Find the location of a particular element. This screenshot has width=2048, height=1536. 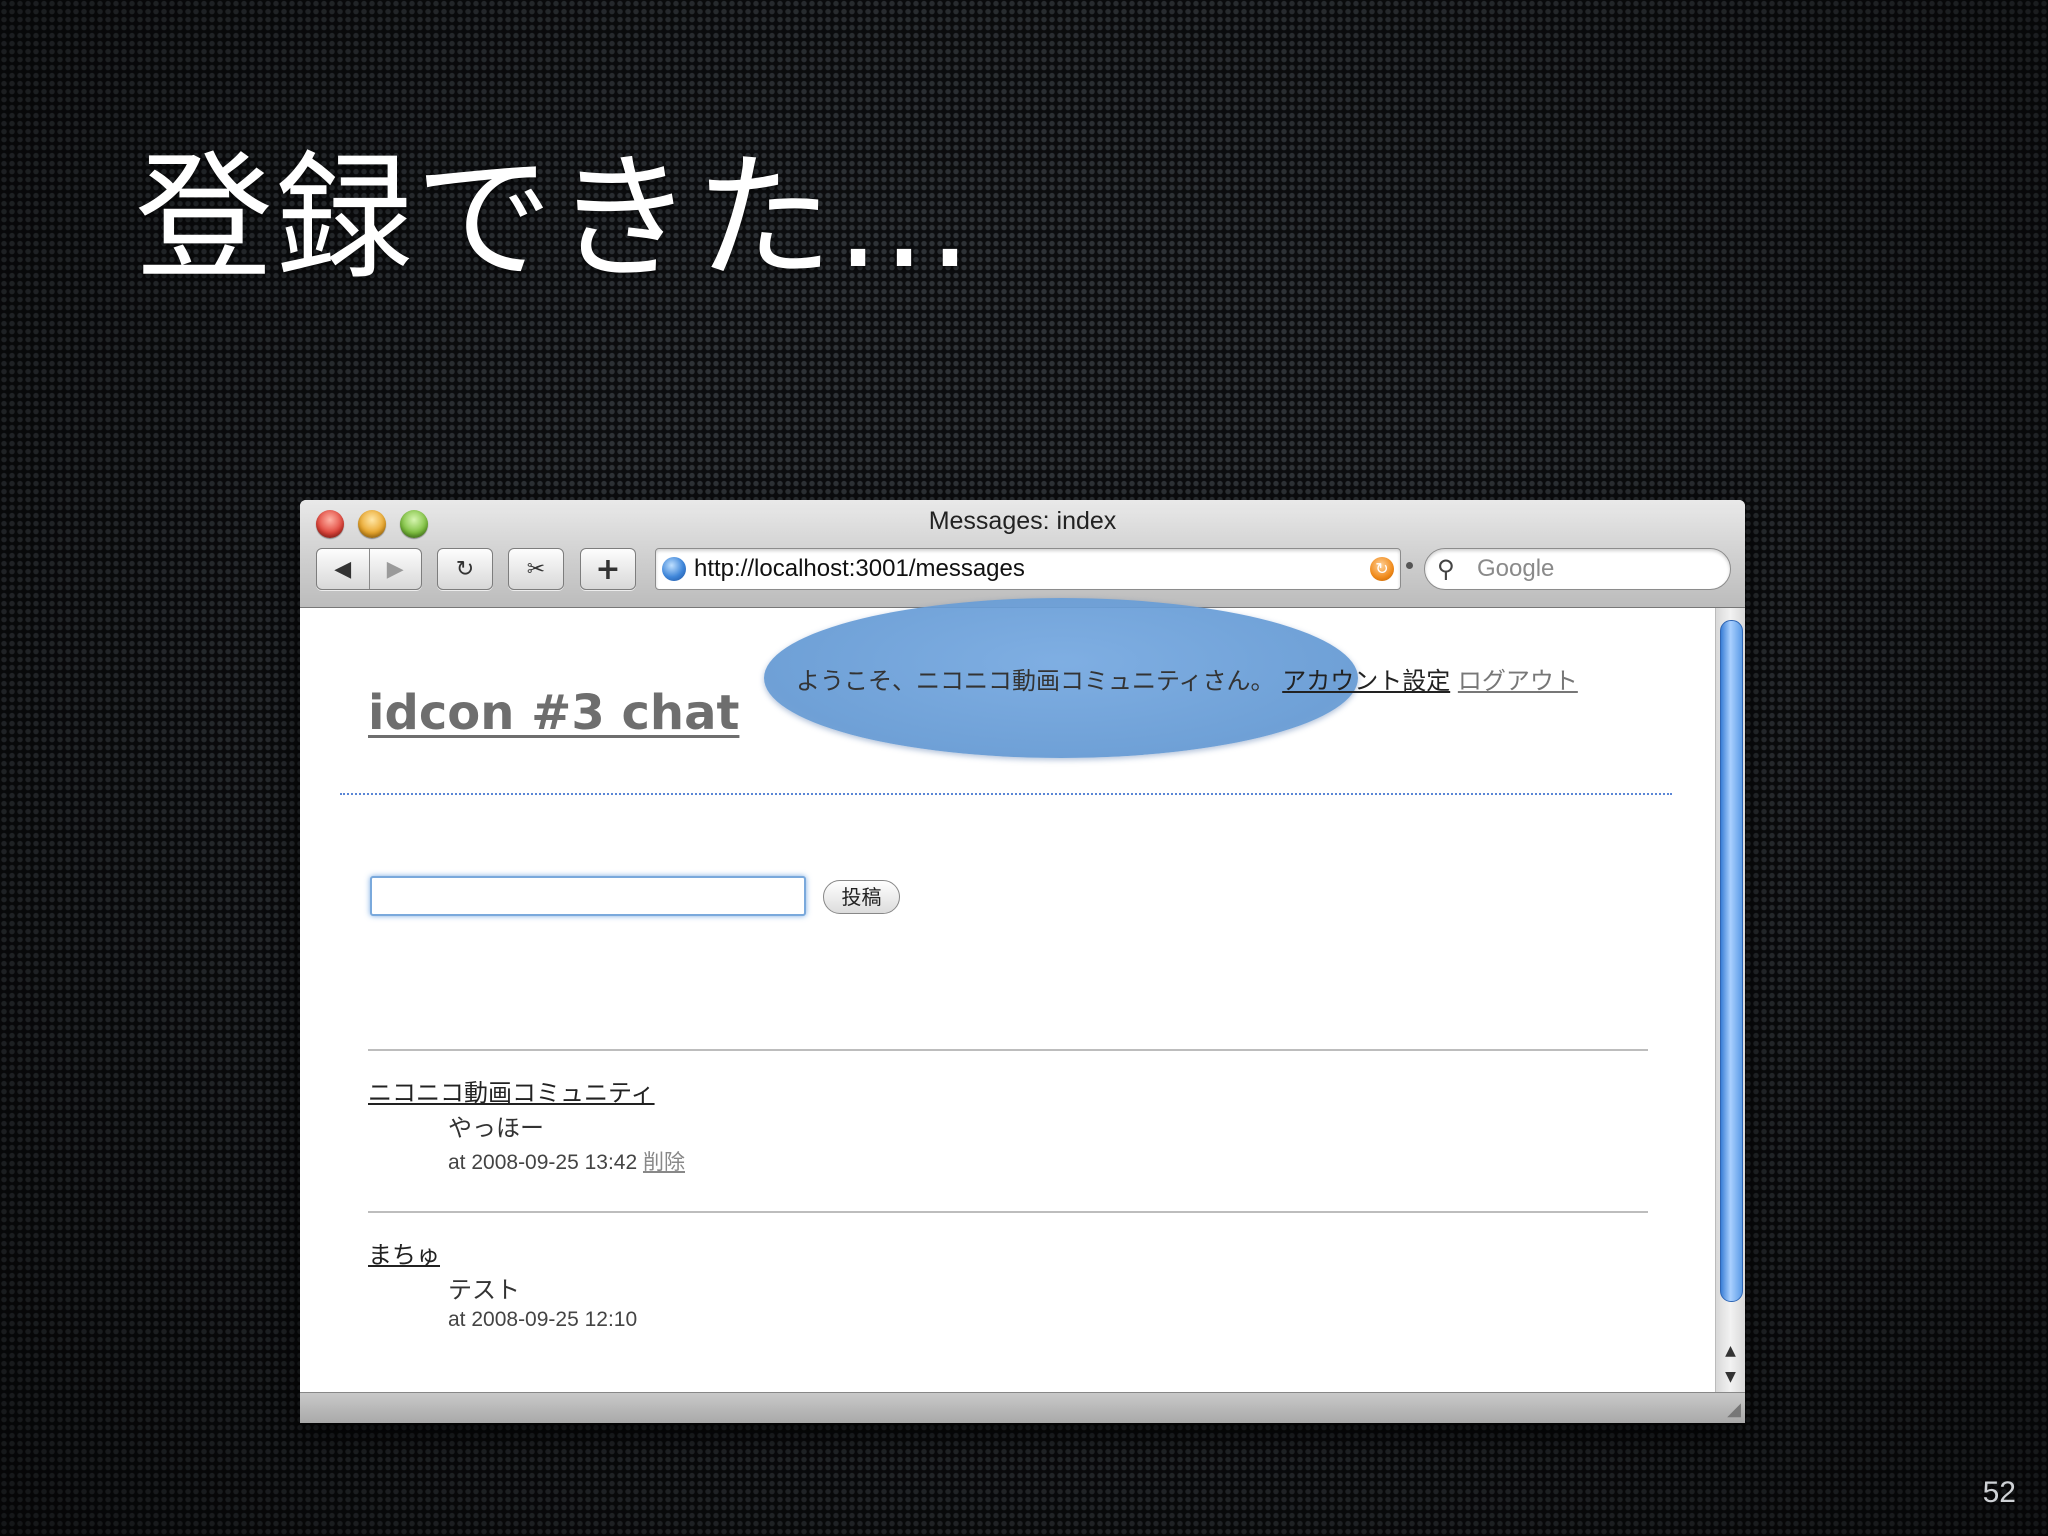

message-body: テスト is located at coordinates (484, 1290).